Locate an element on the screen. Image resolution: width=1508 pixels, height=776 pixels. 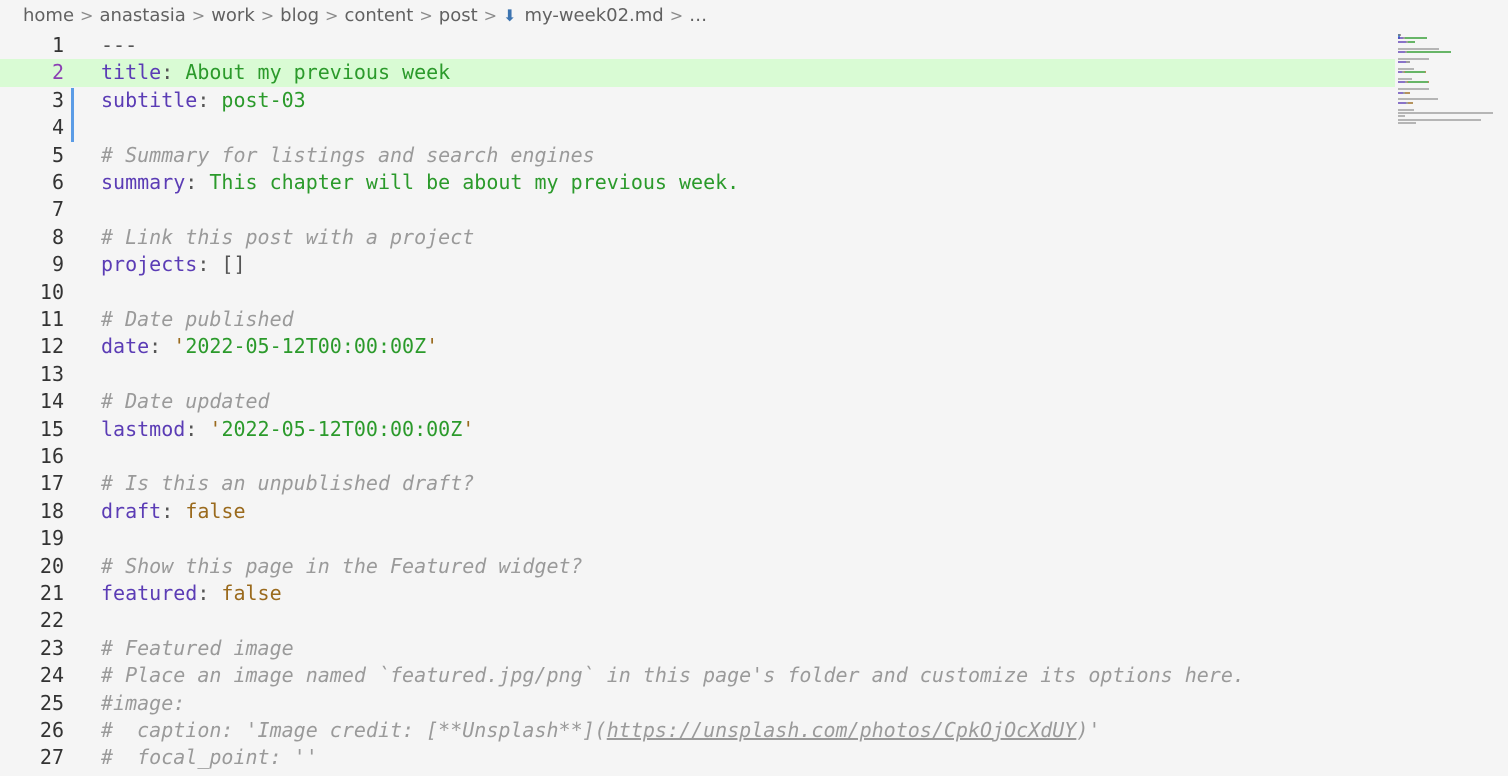
breadcrumb-item-post: post is located at coordinates (458, 15).